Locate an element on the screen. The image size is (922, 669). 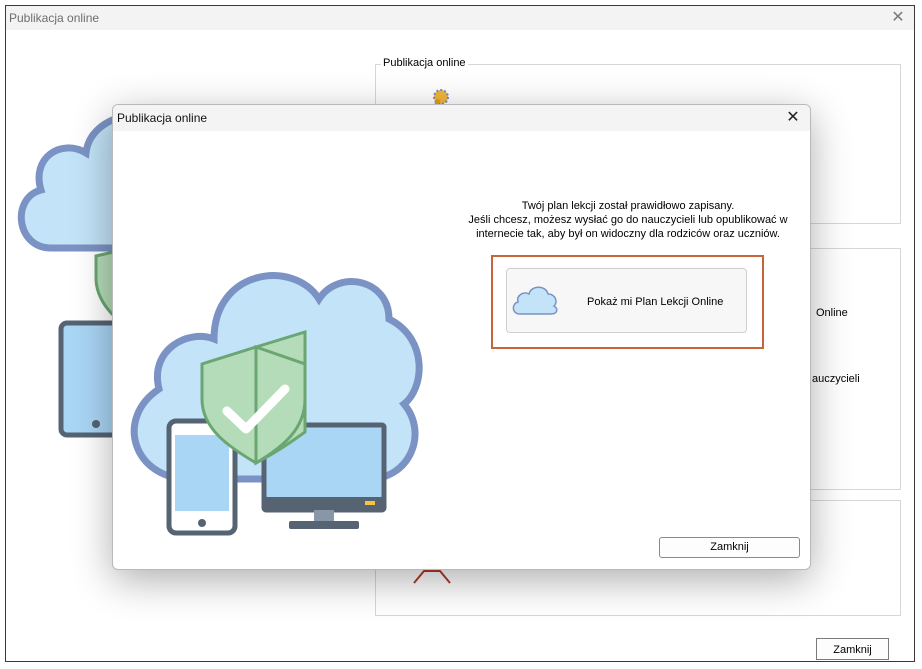
background-option-label-teachers: auczycieli is located at coordinates (836, 379).